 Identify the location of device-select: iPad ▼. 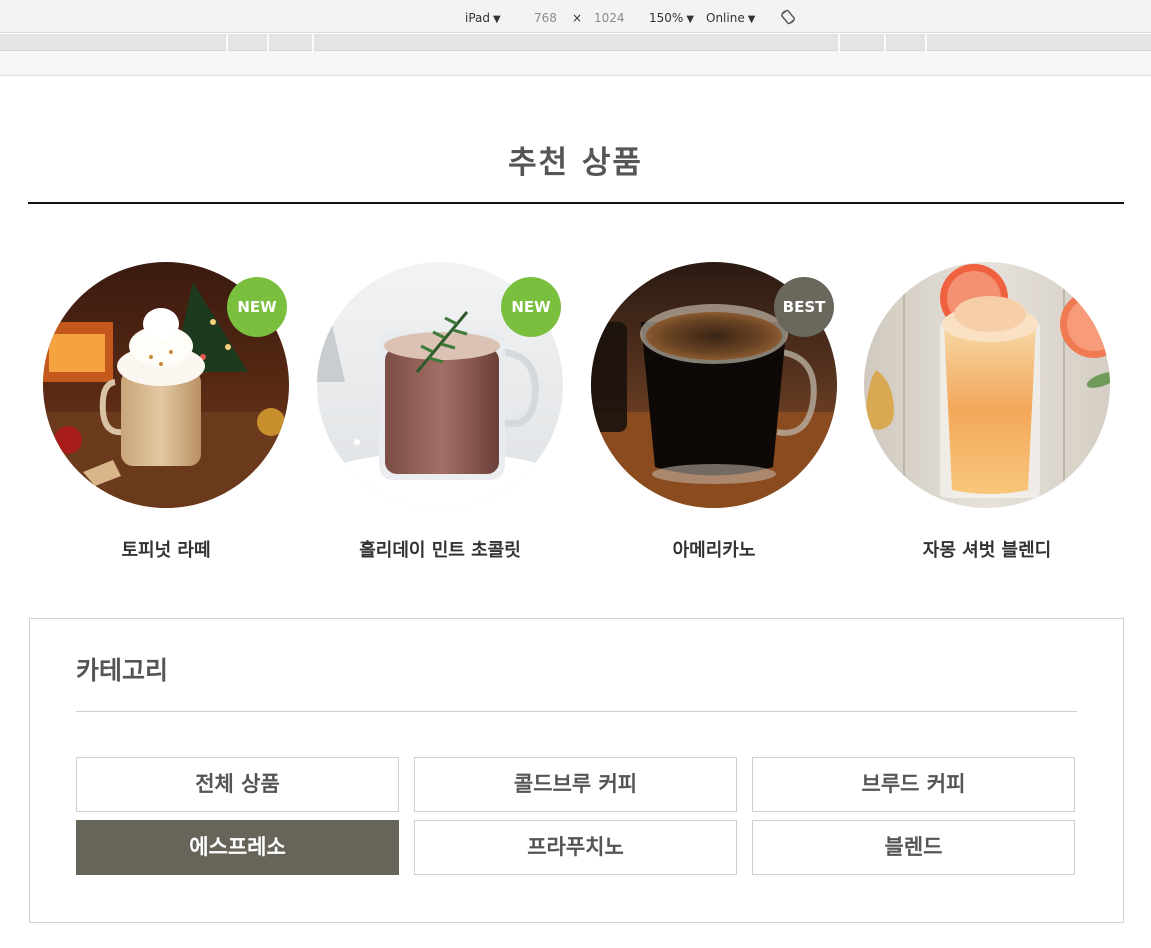
(483, 18).